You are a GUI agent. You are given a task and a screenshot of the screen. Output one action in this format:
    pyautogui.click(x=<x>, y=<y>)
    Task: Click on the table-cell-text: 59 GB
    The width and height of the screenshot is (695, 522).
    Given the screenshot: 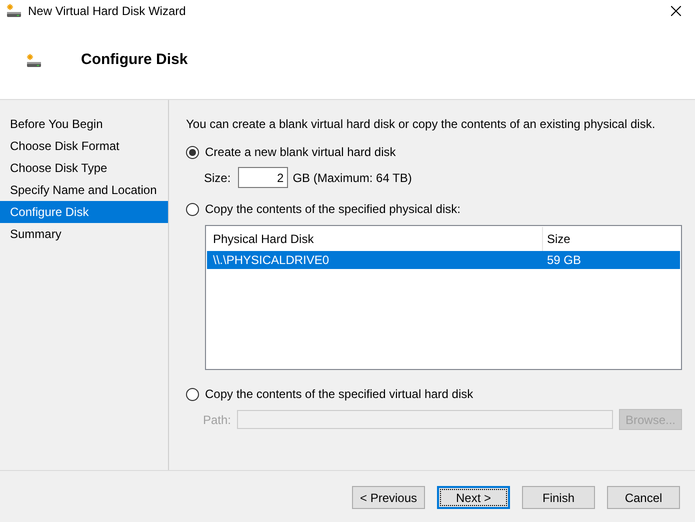 What is the action you would take?
    pyautogui.click(x=564, y=260)
    